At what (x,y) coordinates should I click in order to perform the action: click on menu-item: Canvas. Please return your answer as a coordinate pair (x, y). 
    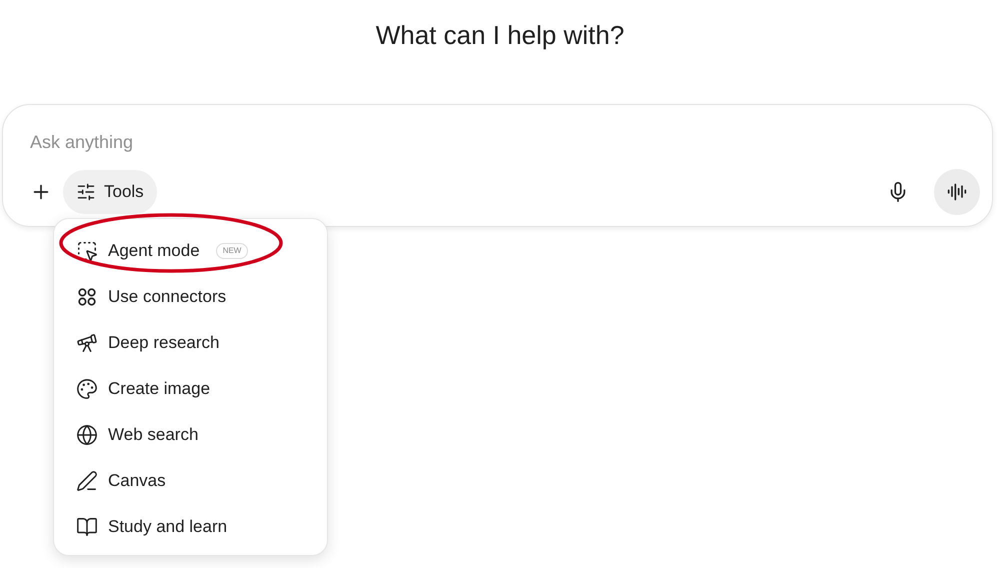
    Looking at the image, I should click on (190, 481).